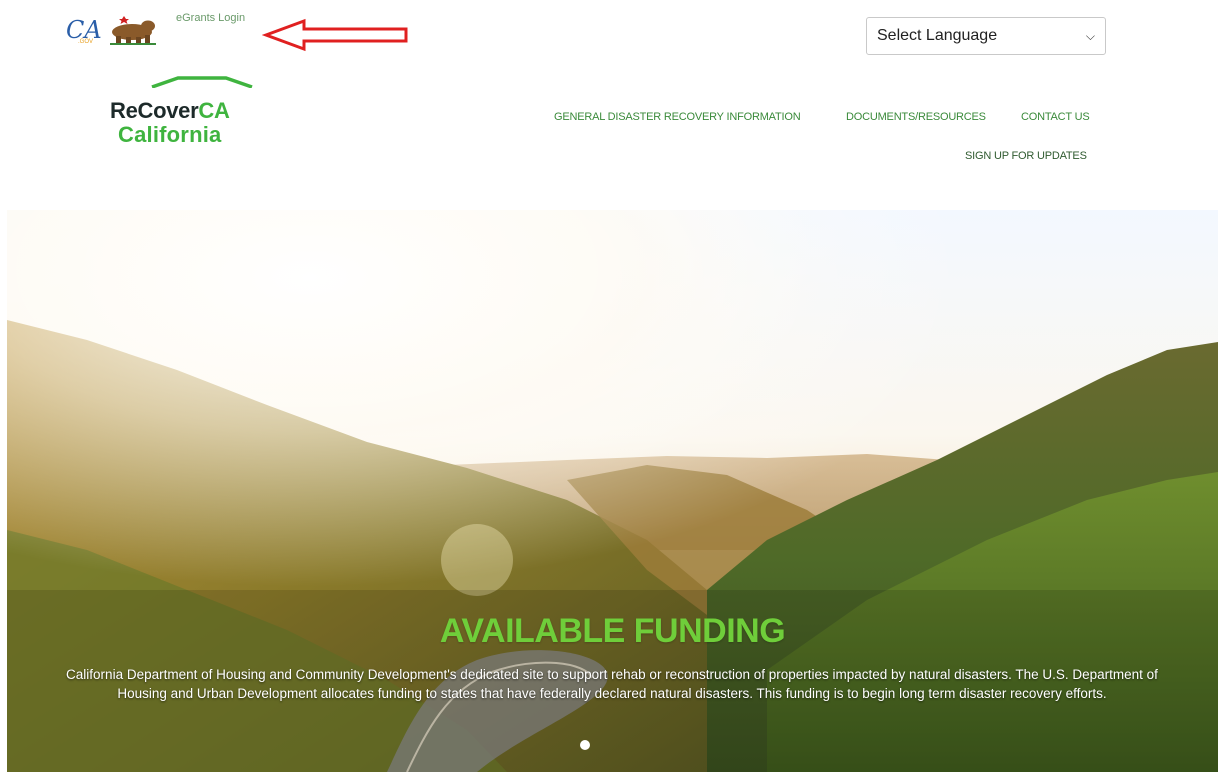  Describe the element at coordinates (170, 134) in the screenshot. I see `brand-subtitle: California` at that location.